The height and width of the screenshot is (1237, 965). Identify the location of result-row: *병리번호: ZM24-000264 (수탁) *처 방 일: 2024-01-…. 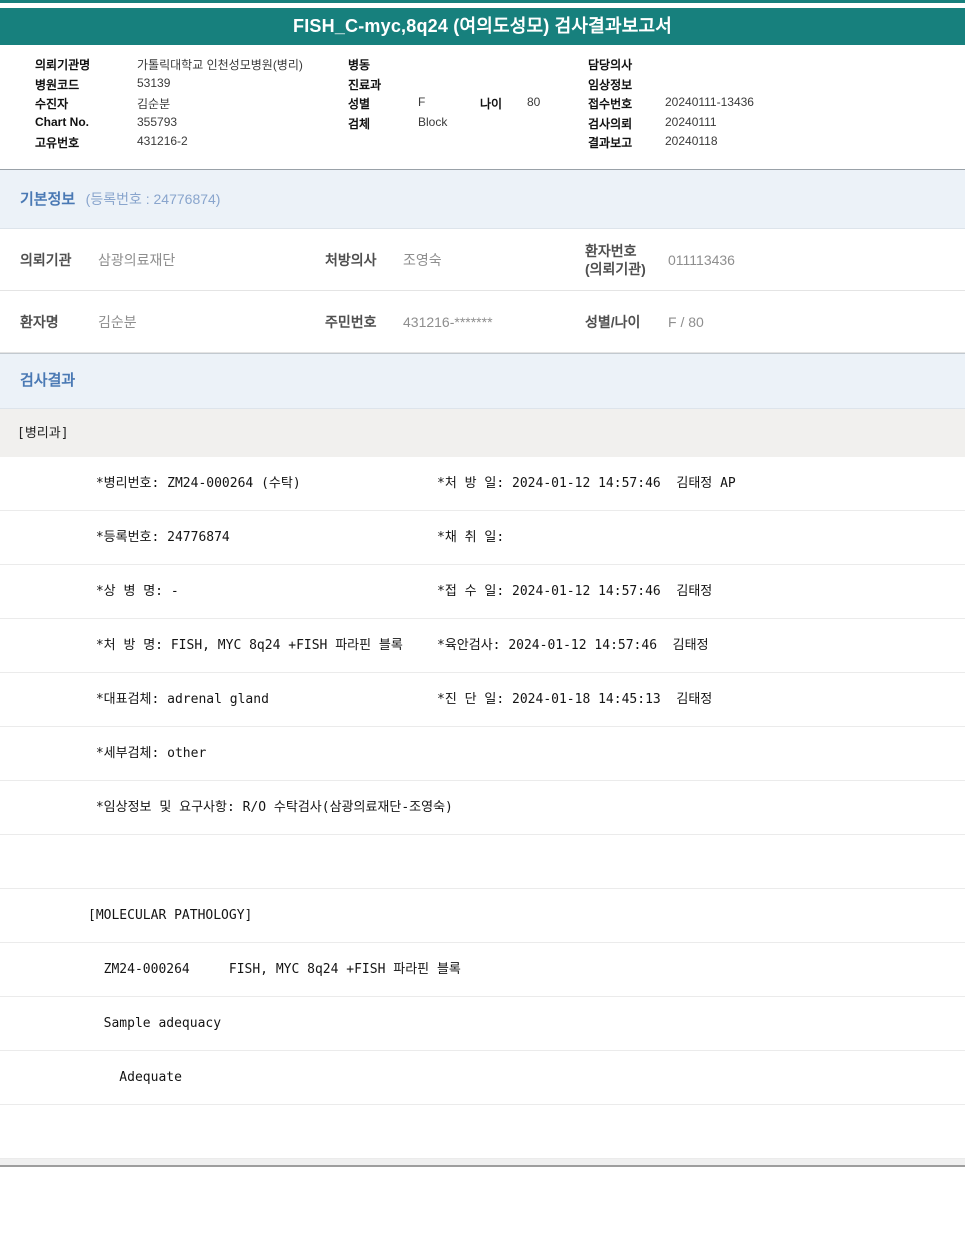
(482, 484).